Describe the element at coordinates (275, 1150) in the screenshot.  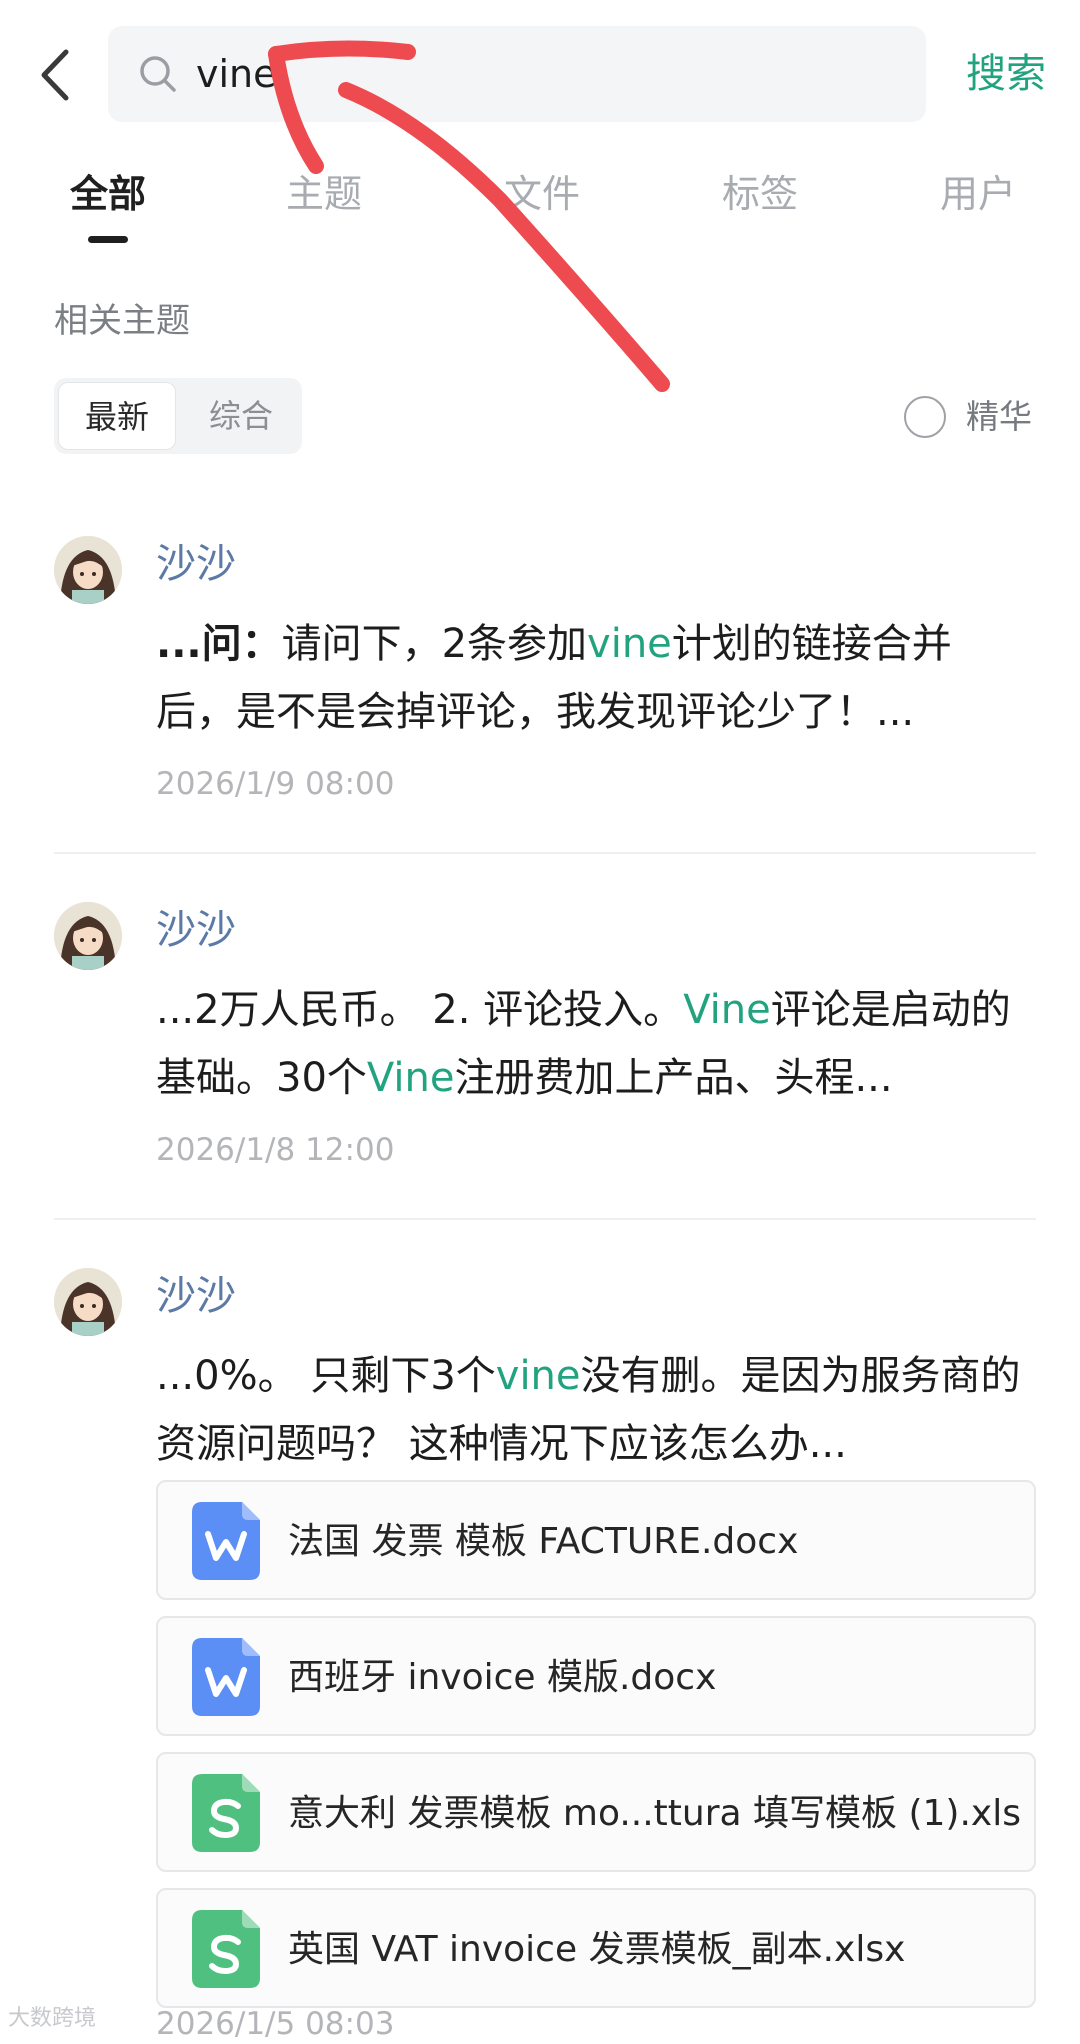
I see `post-date: 2026/1/8 12:00` at that location.